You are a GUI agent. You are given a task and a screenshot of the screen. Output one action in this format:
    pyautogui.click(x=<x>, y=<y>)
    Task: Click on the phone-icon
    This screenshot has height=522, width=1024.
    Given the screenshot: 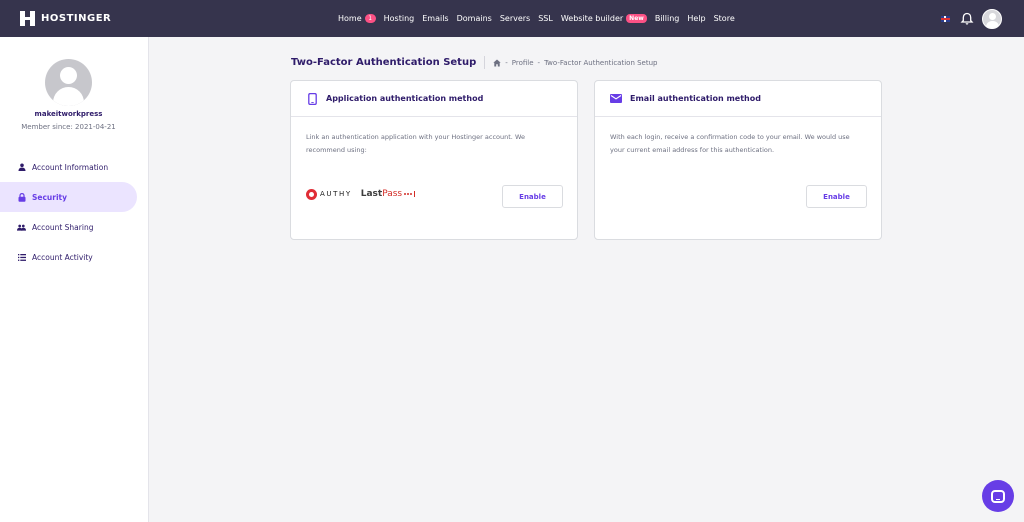 What is the action you would take?
    pyautogui.click(x=312, y=98)
    